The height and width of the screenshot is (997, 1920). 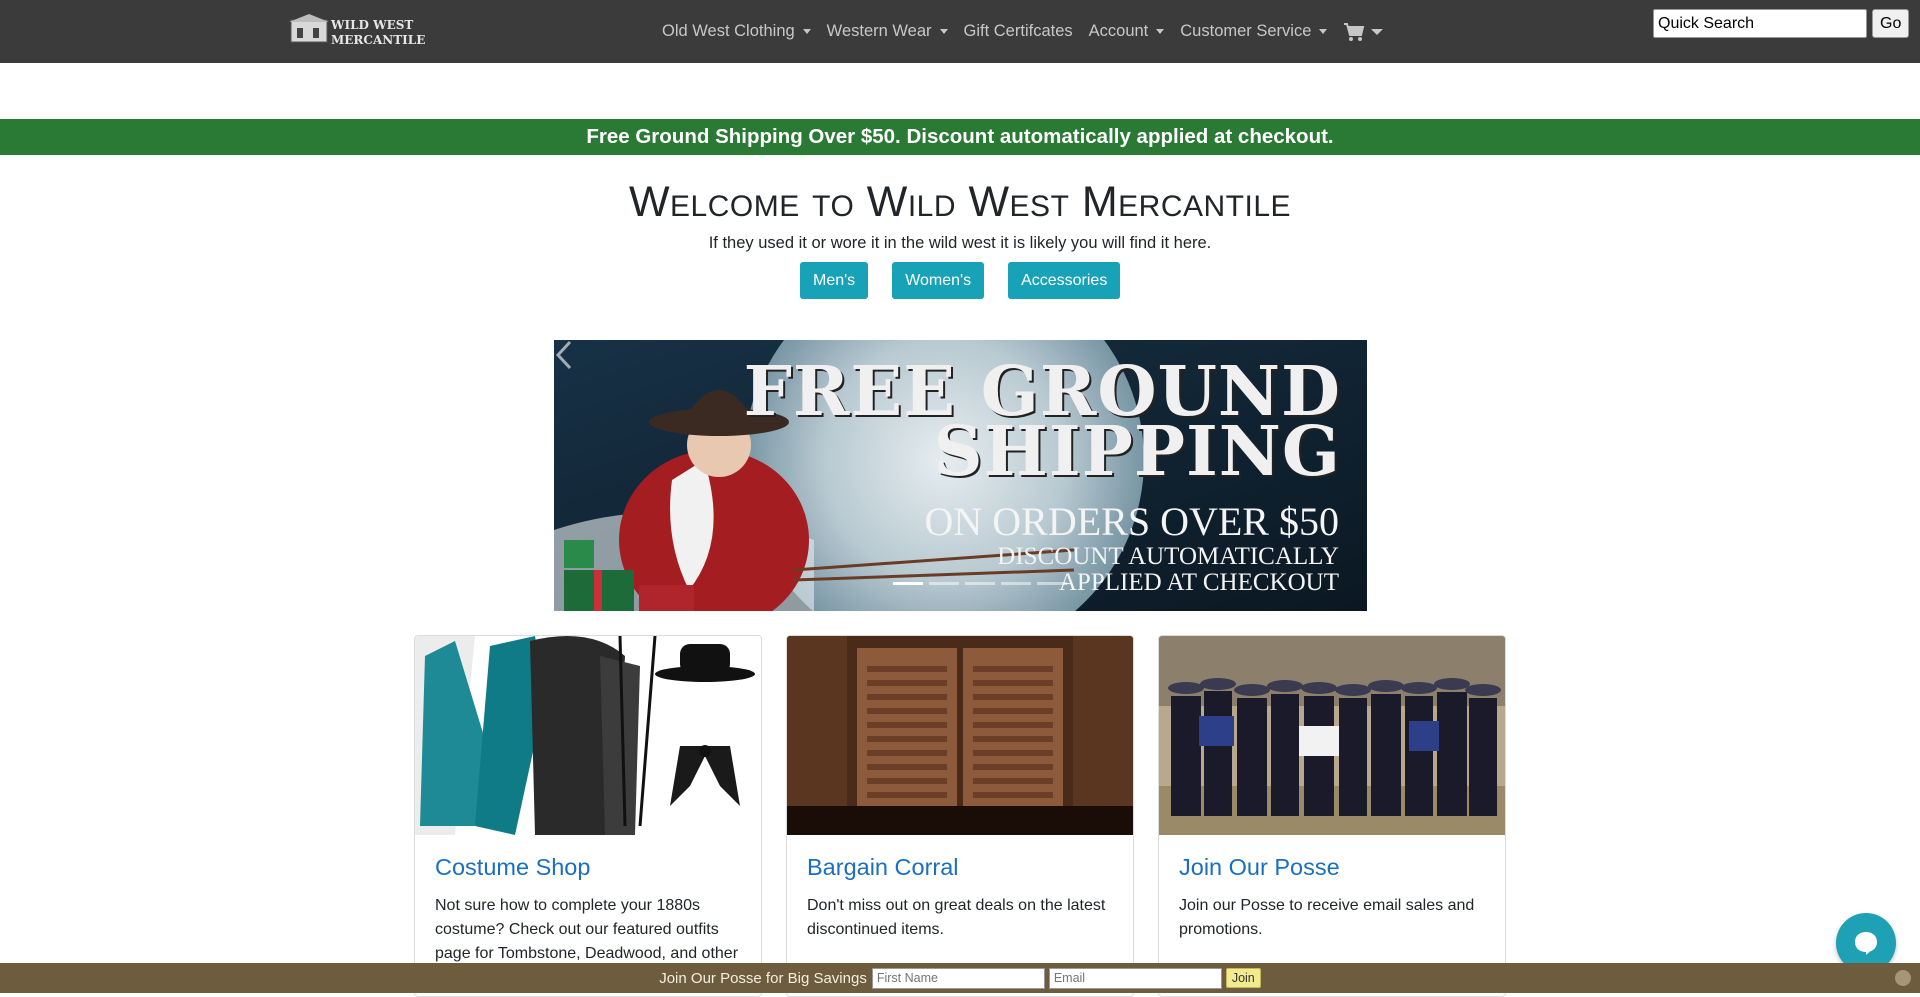 I want to click on signup-label: Join Our Posse for Big Savings, so click(x=763, y=978).